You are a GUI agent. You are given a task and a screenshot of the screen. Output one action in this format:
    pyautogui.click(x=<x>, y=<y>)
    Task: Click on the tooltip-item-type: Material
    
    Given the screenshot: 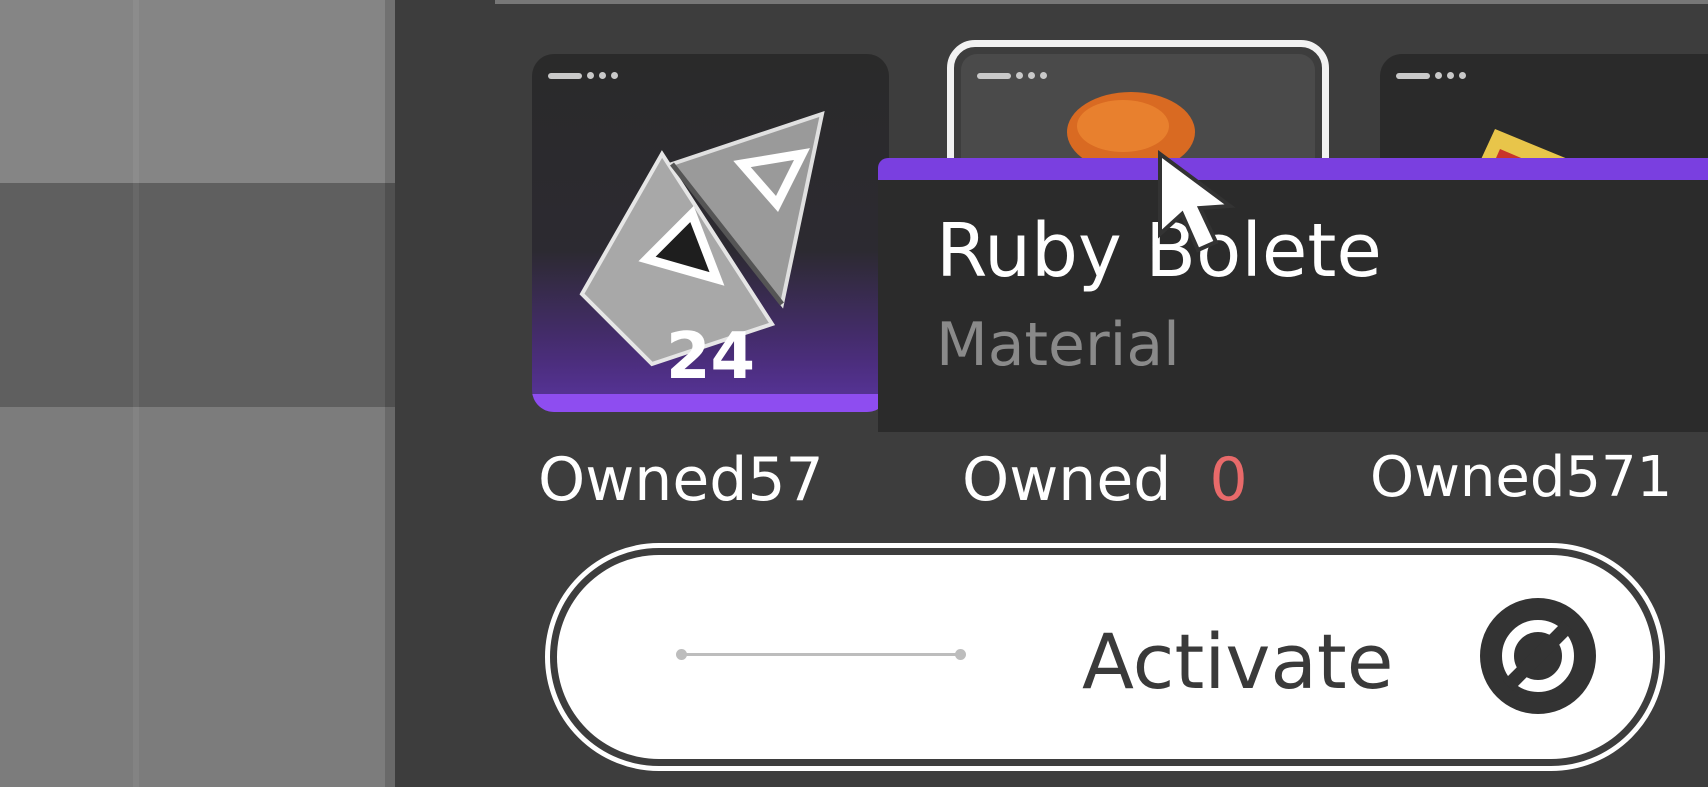 What is the action you would take?
    pyautogui.click(x=1058, y=345)
    